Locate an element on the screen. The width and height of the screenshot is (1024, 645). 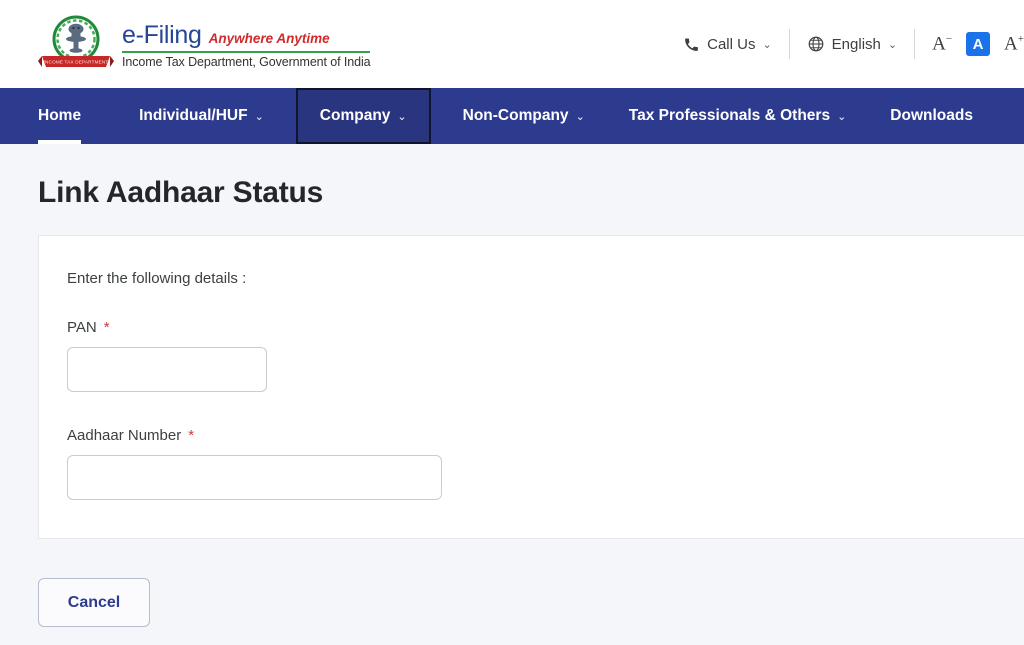
font-size-decrease-button: A− is located at coordinates (942, 44).